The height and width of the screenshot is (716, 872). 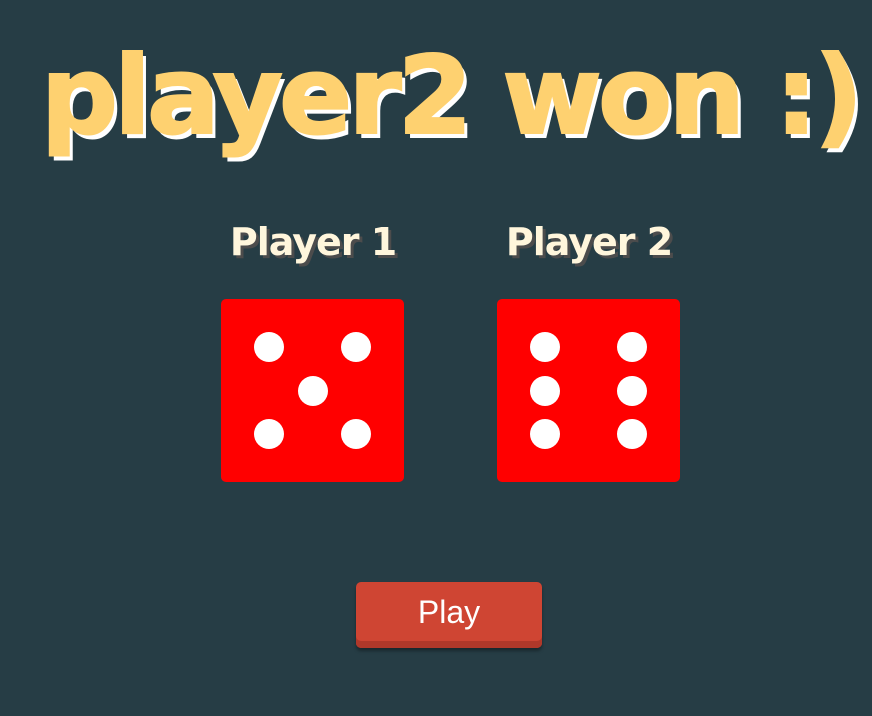 What do you see at coordinates (449, 615) in the screenshot?
I see `play-button: Play` at bounding box center [449, 615].